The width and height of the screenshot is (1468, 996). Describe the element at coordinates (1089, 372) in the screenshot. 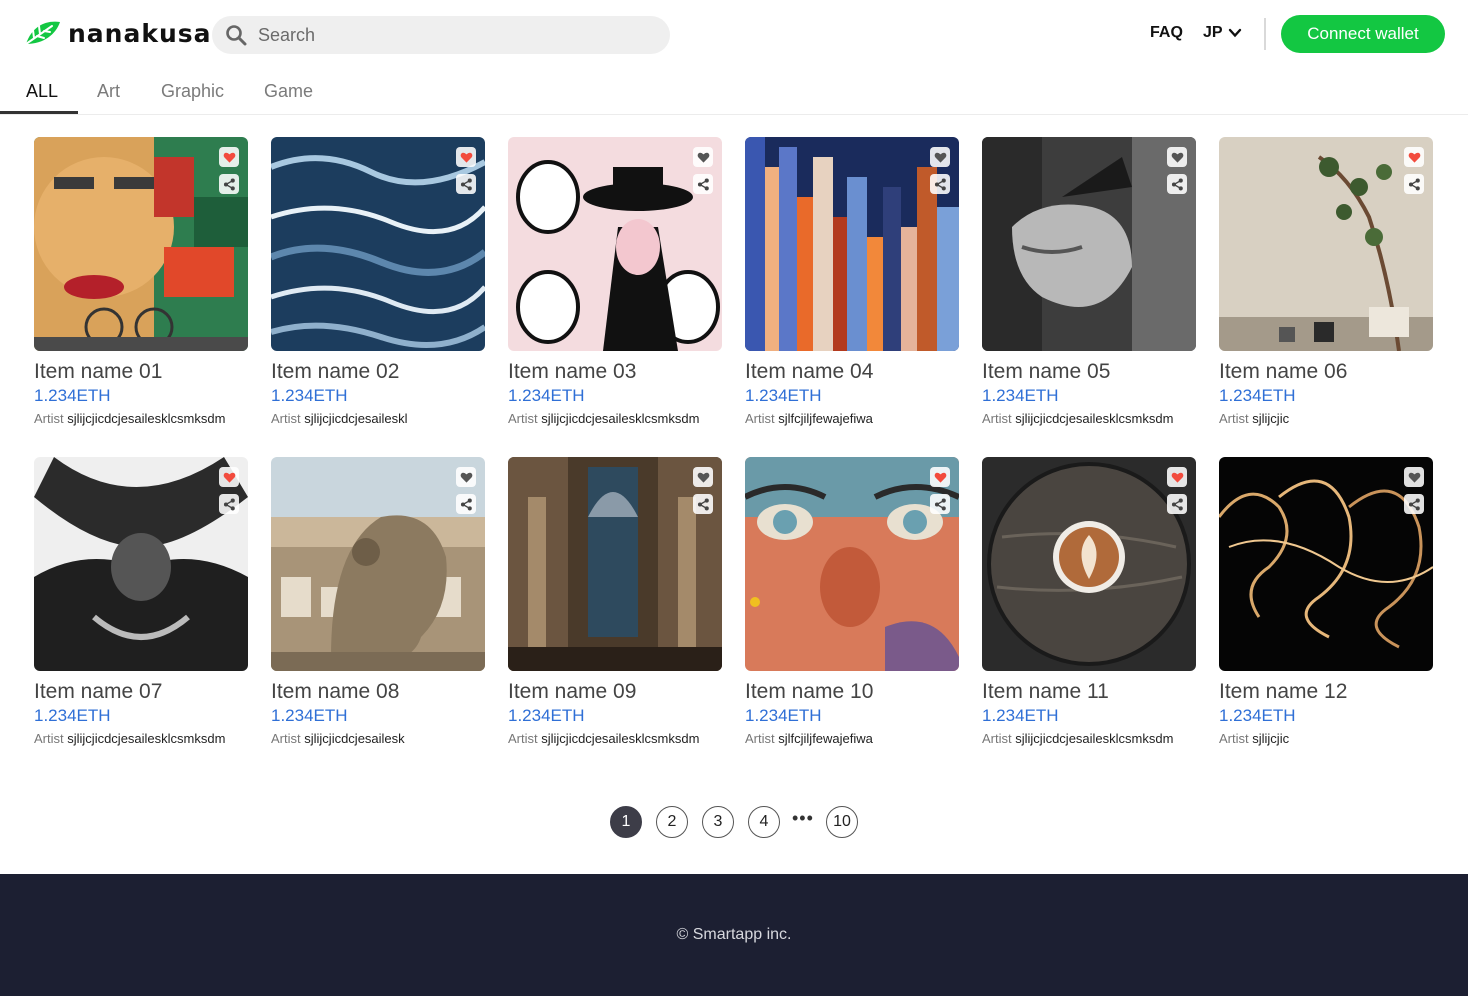

I see `item-name: Item name 05` at that location.